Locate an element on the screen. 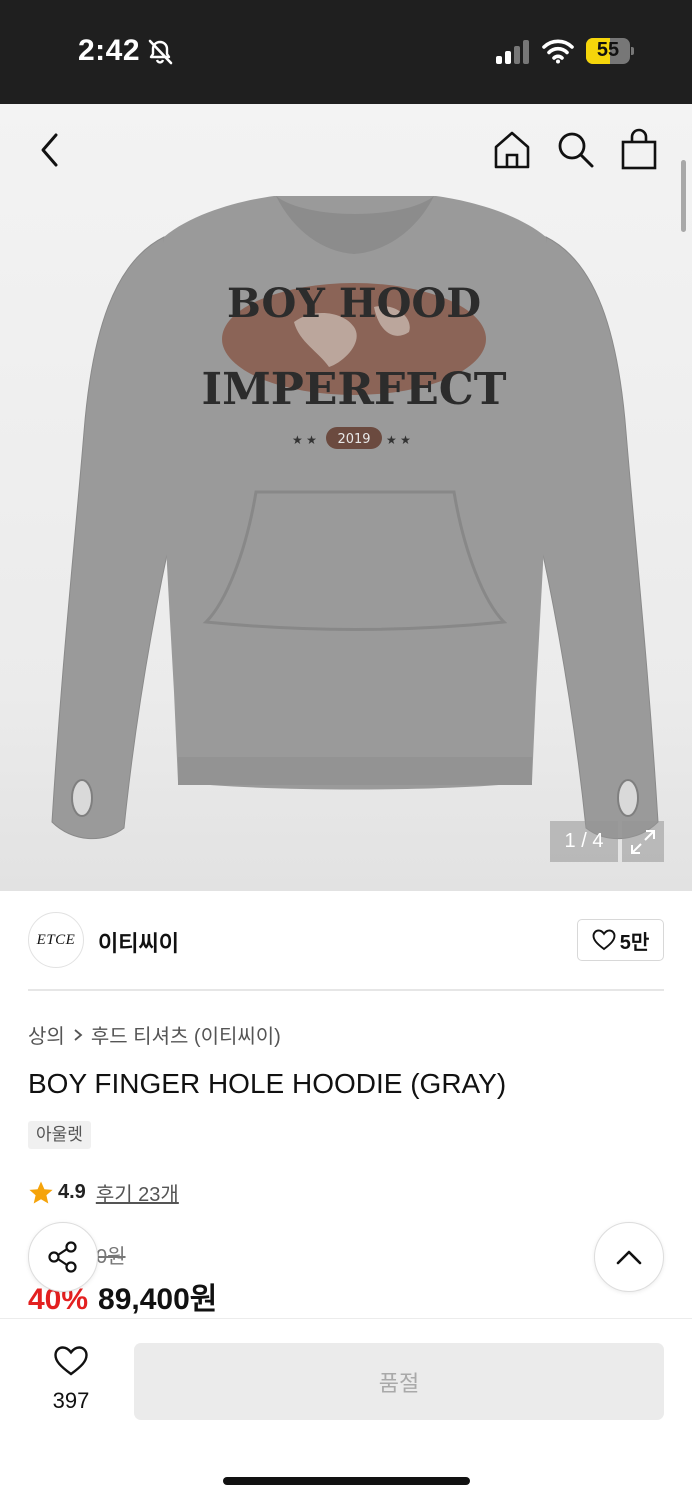 Image resolution: width=692 pixels, height=1500 pixels. print-line1: BOY HOOD is located at coordinates (354, 303).